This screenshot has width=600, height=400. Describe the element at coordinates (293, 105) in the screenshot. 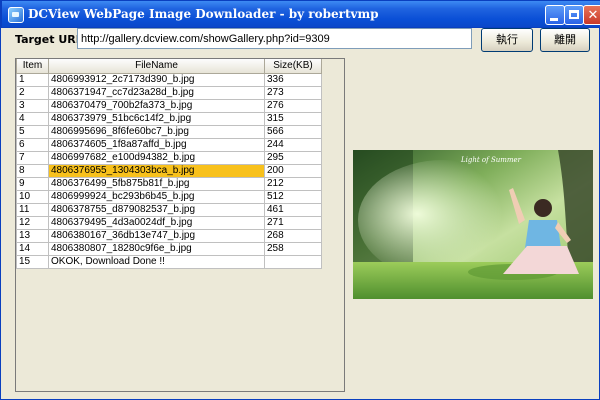

I see `cell-size: 276` at that location.